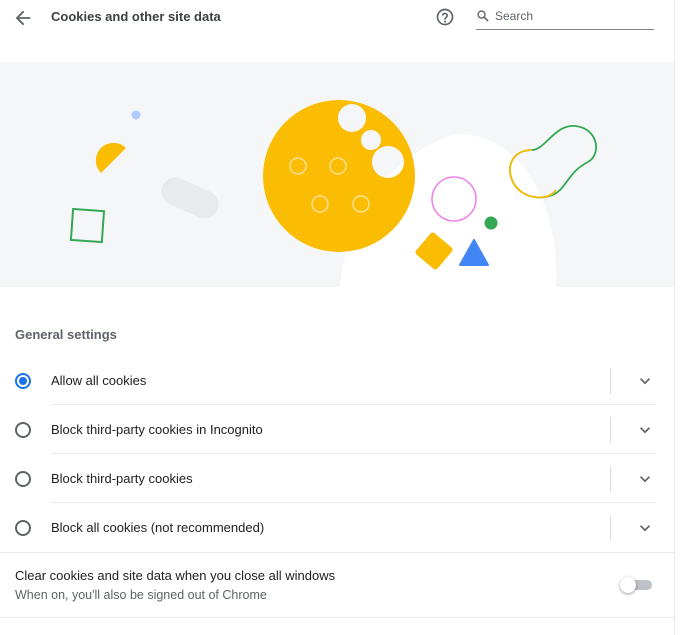 The height and width of the screenshot is (635, 695). Describe the element at coordinates (337, 478) in the screenshot. I see `cookie-option-block-third-party: Block third-party cookies` at that location.